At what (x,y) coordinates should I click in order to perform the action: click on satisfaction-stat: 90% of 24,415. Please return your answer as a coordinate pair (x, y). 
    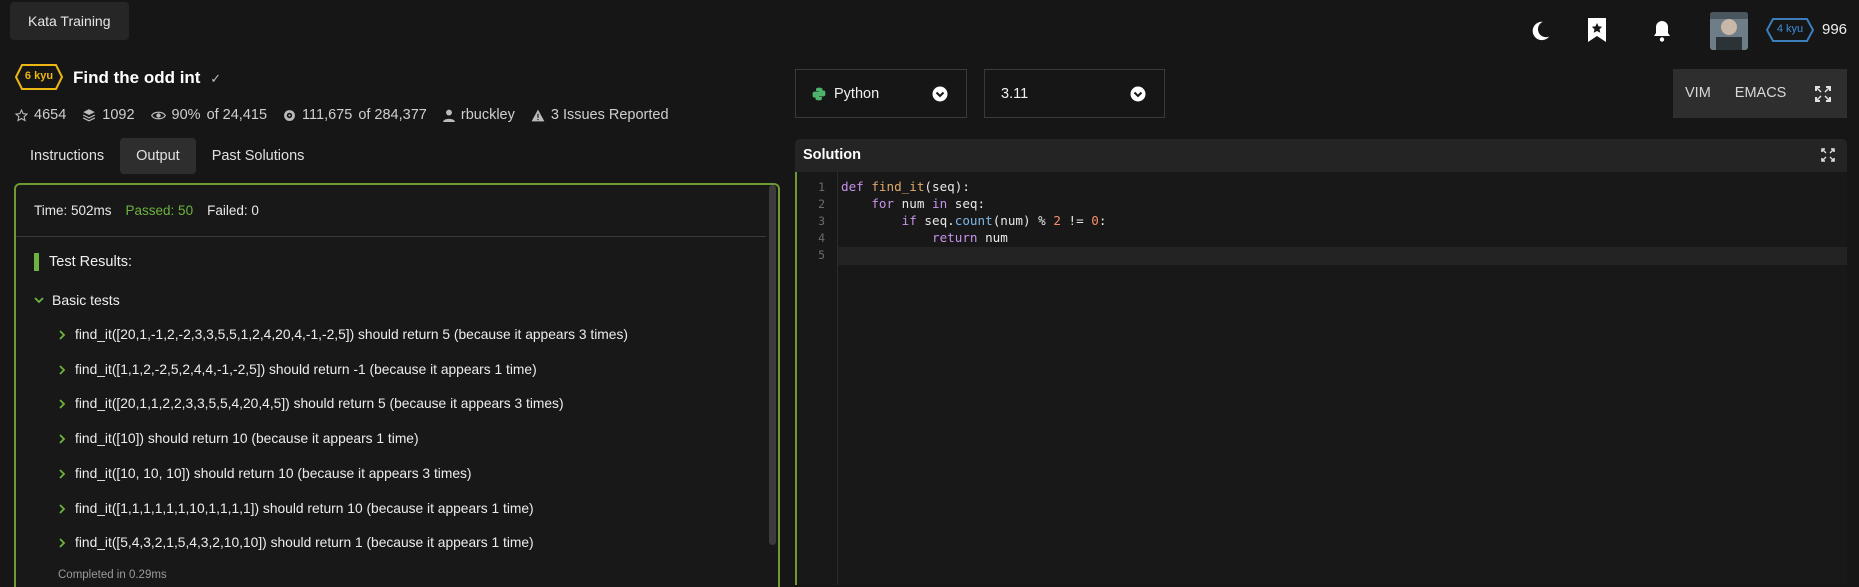
    Looking at the image, I should click on (209, 115).